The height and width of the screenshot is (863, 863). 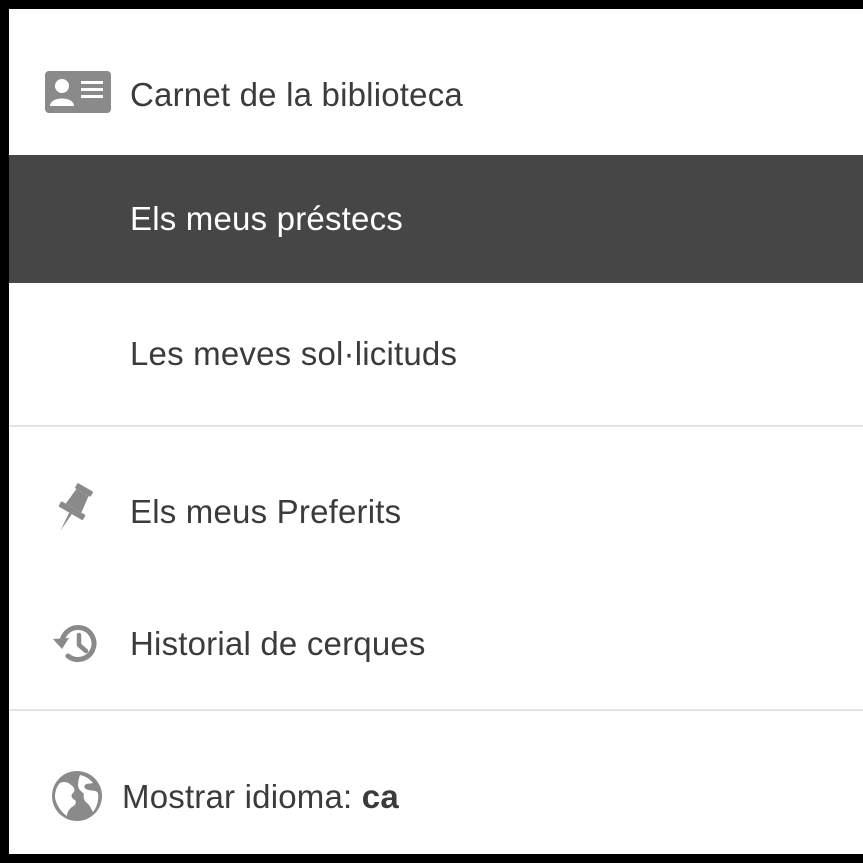 I want to click on globe-icon, so click(x=77, y=796).